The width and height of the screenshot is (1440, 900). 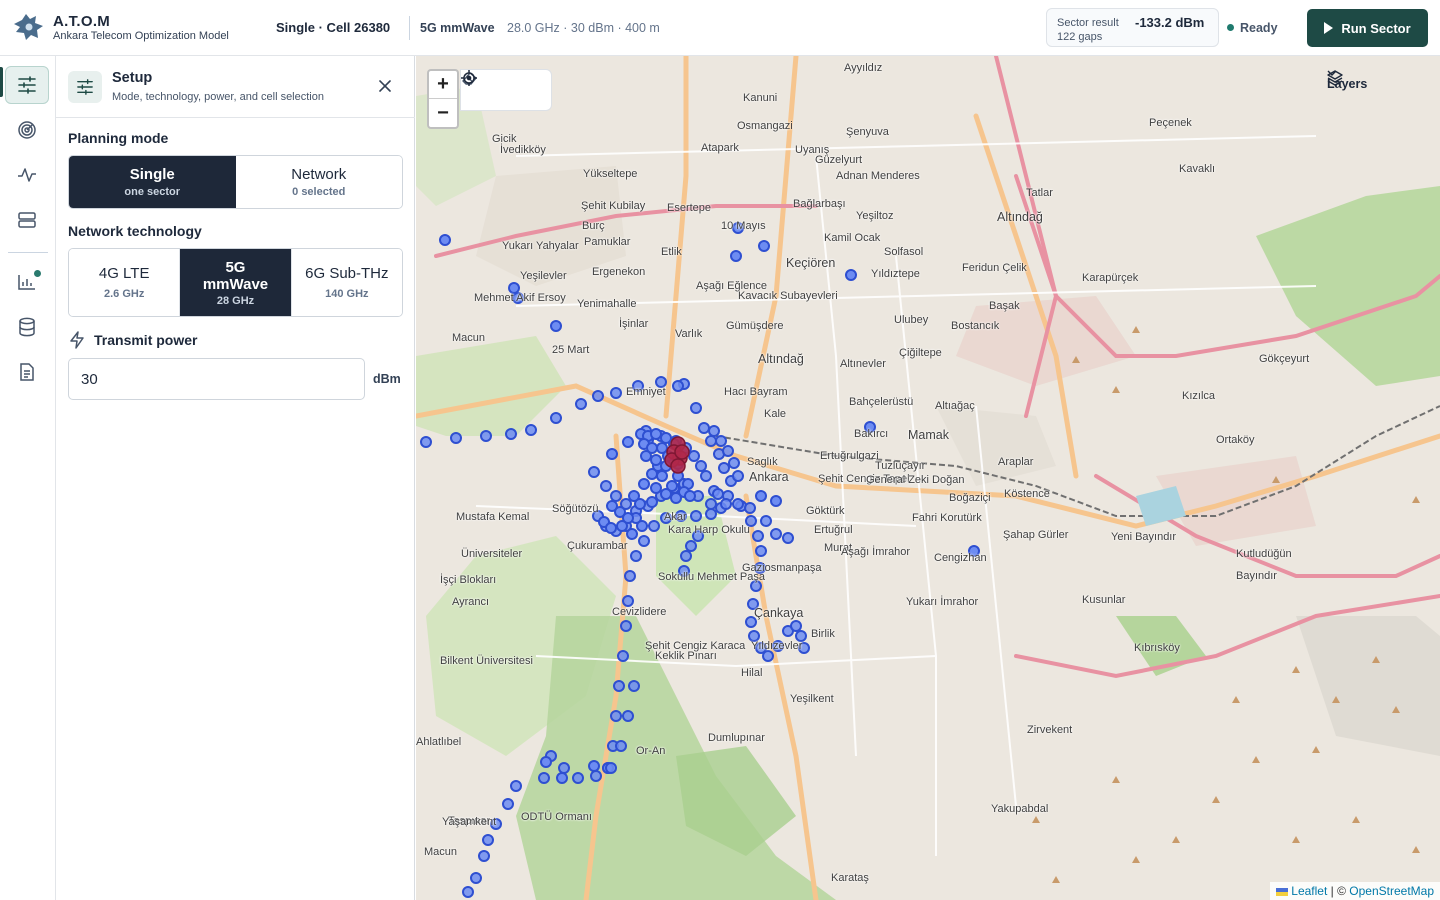 What do you see at coordinates (346, 282) in the screenshot?
I see `tech-6g-button: 6G Sub-THz 140 GHz` at bounding box center [346, 282].